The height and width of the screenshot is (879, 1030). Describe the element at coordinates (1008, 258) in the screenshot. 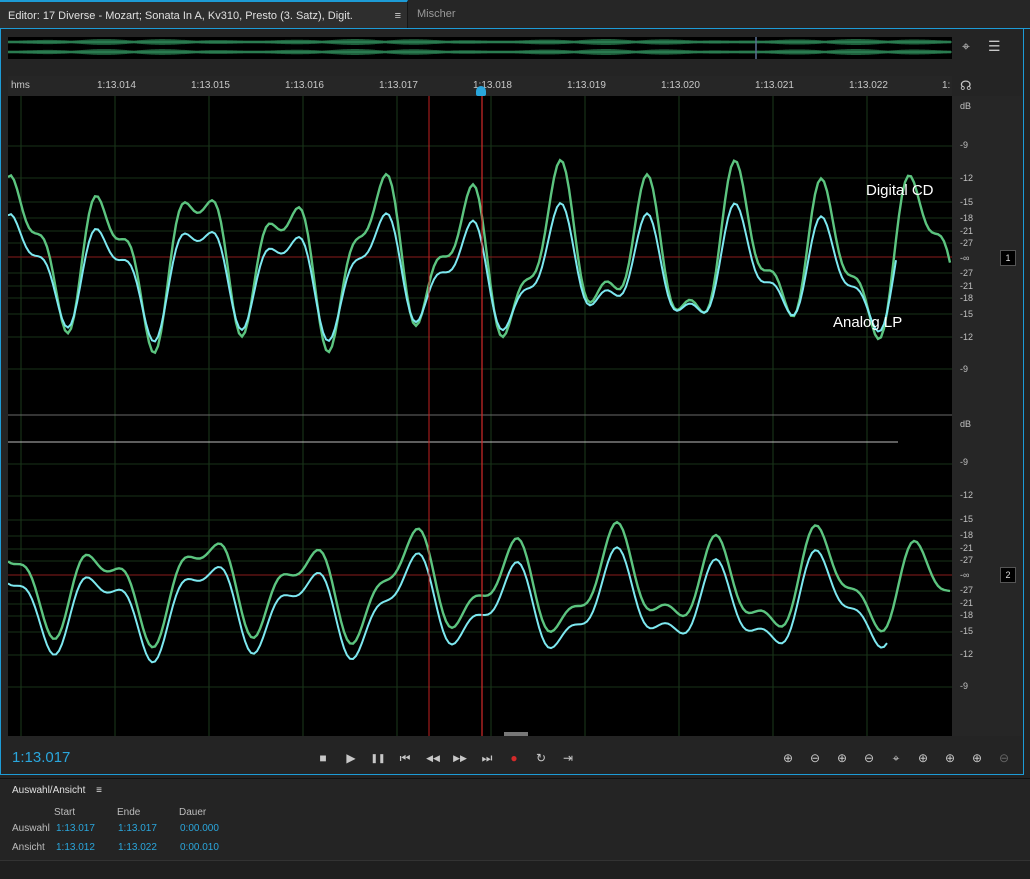

I see `channel-badge-1: 1` at that location.